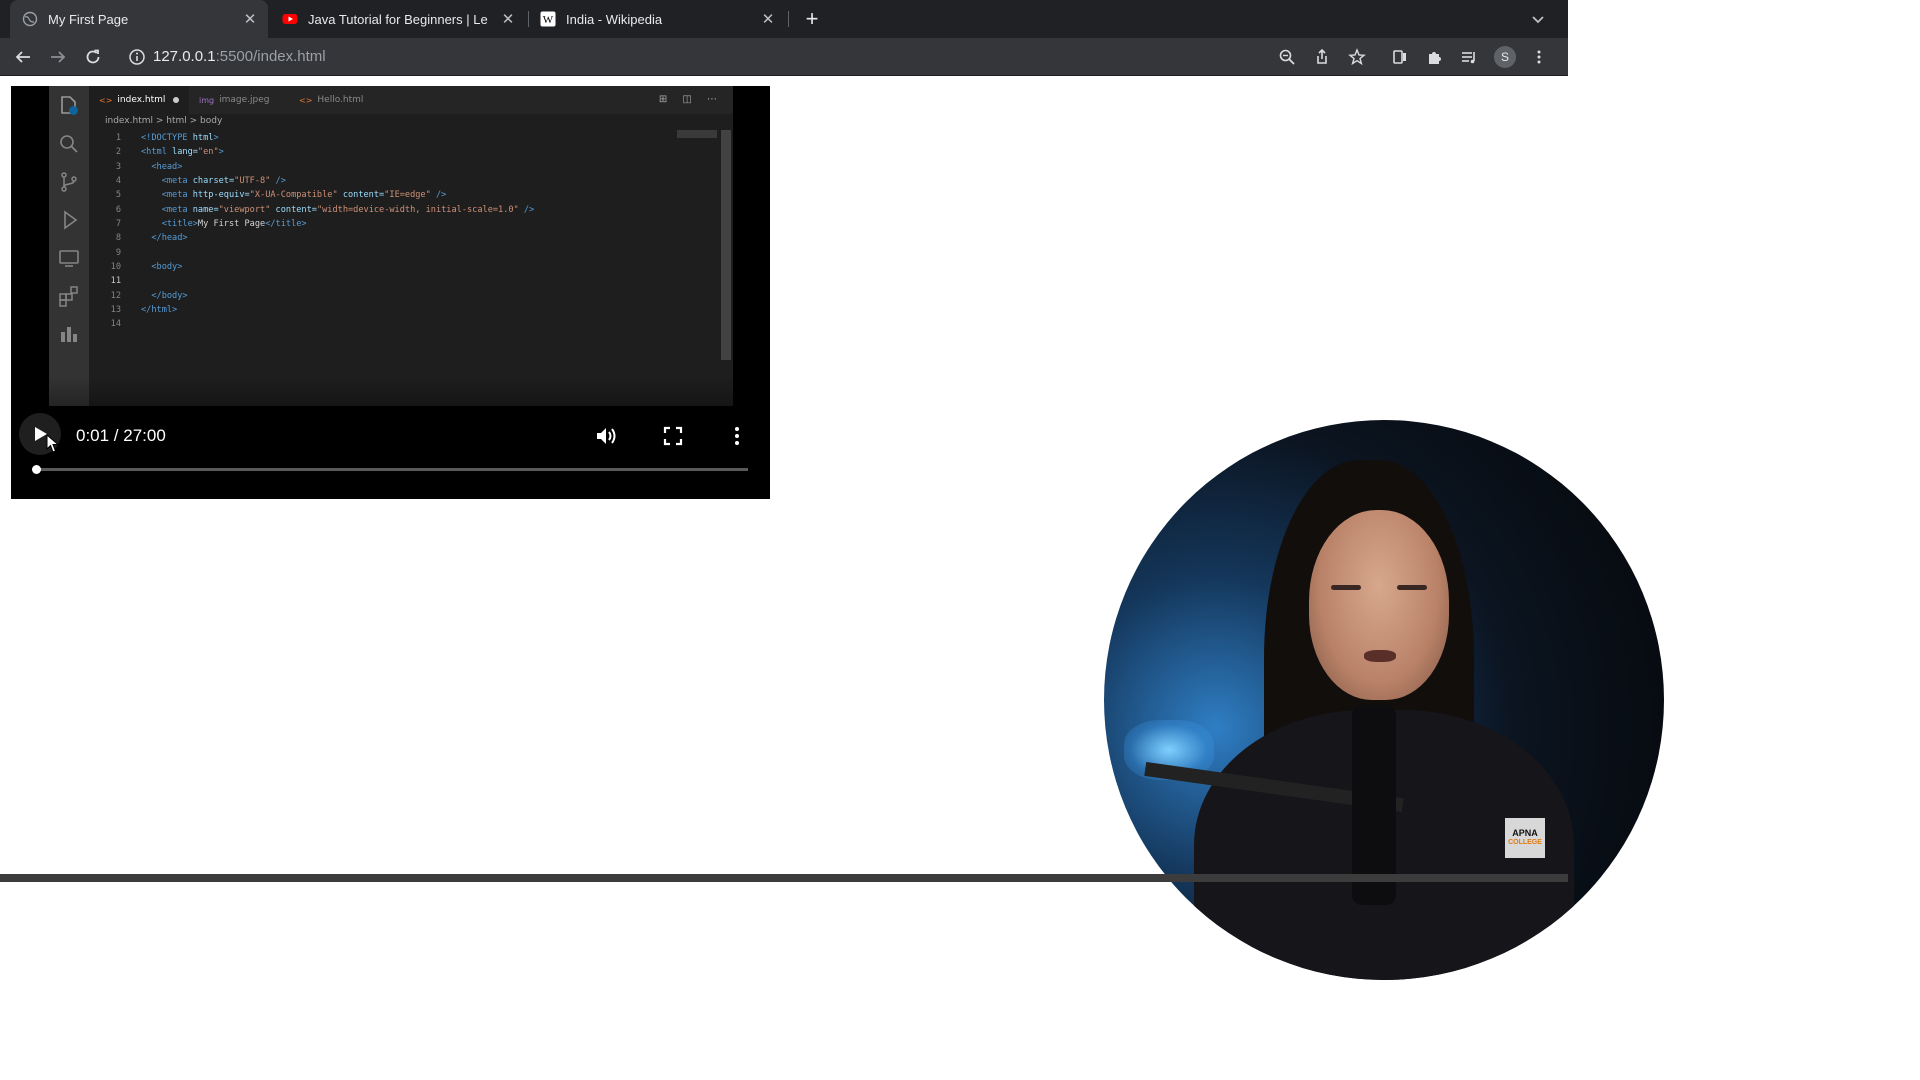 Image resolution: width=1920 pixels, height=1080 pixels. Describe the element at coordinates (164, 121) in the screenshot. I see `editor-breadcrumb: index.html > html > body` at that location.